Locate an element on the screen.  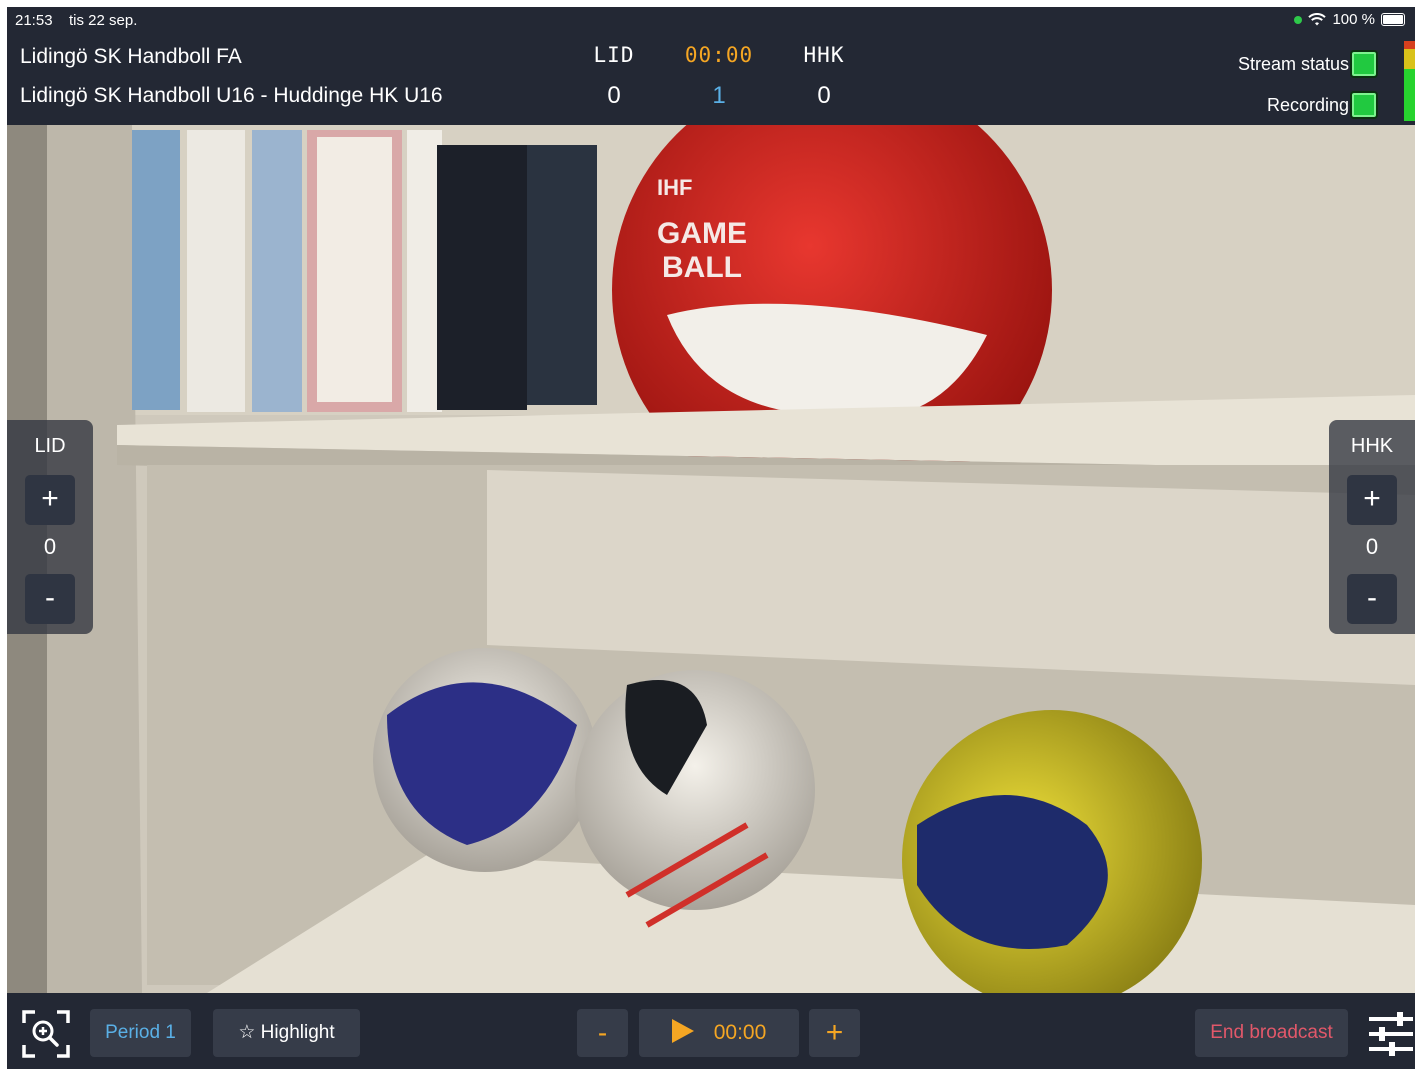
audio-level-peak is located at coordinates (1409, 45).